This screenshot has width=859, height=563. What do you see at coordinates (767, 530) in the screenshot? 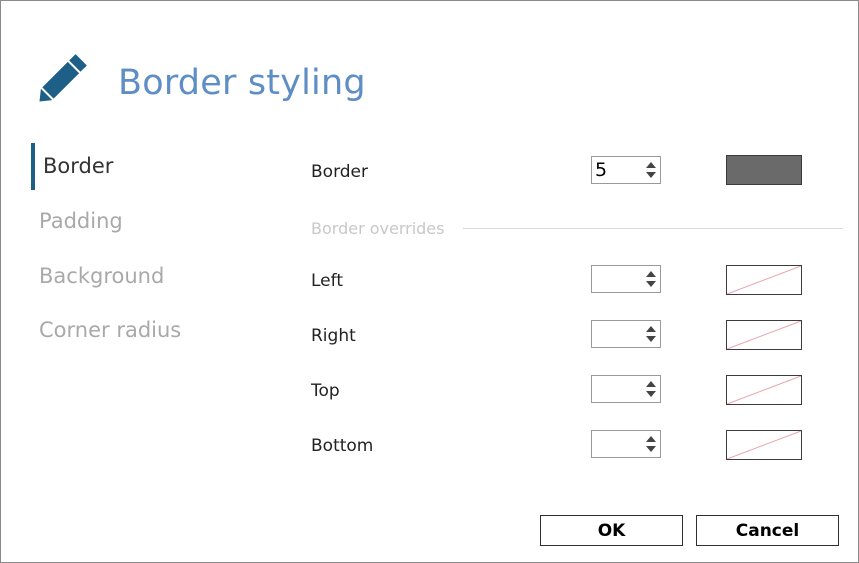
I see `cancel-button: Cancel` at bounding box center [767, 530].